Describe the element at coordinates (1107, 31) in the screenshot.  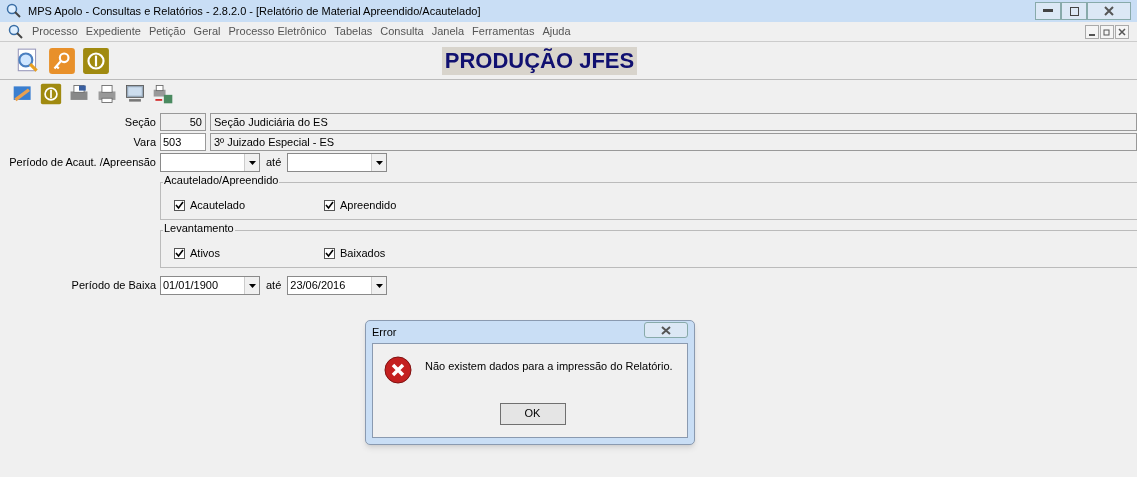
I see `restore-icon` at that location.